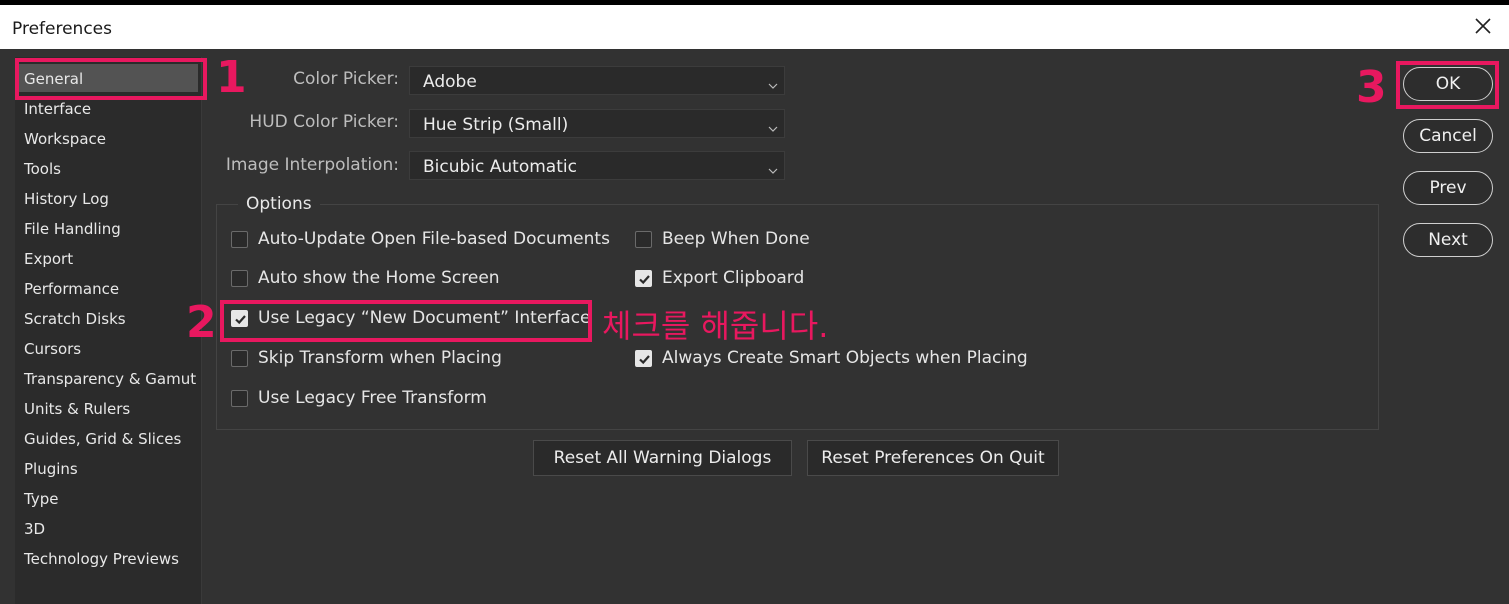  Describe the element at coordinates (845, 358) in the screenshot. I see `smart-objects-label: Always Create Smart Objects when Placing` at that location.